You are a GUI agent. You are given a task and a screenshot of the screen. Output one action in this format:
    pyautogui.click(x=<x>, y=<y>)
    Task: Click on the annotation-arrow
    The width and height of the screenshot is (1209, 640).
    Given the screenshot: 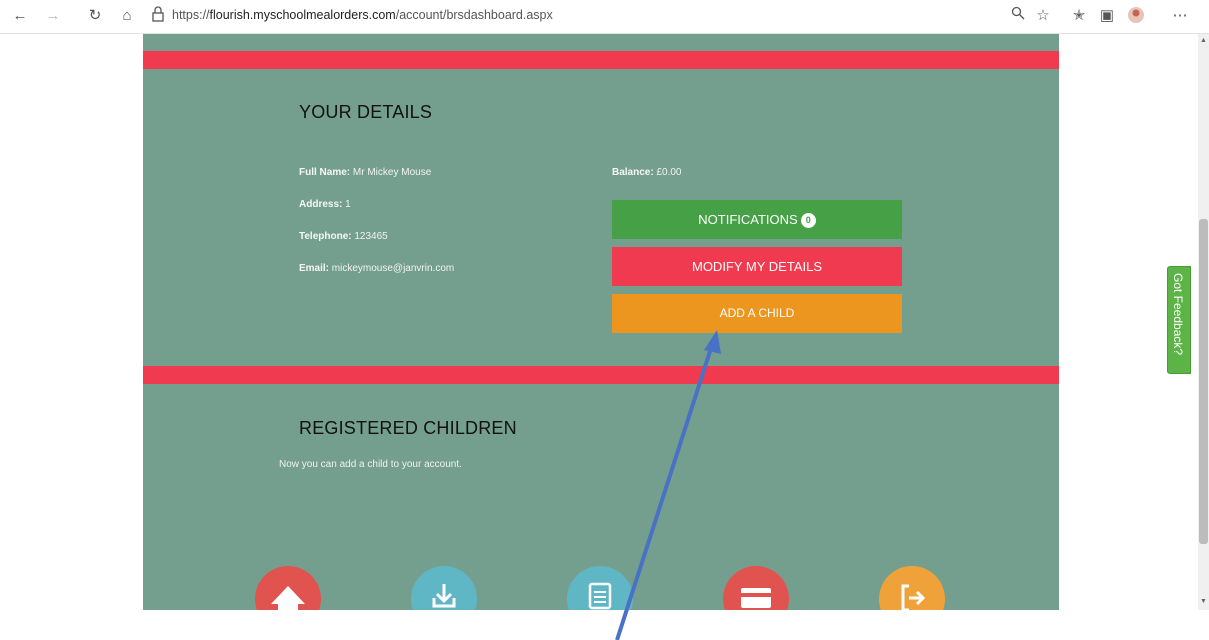 What is the action you would take?
    pyautogui.click(x=668, y=485)
    